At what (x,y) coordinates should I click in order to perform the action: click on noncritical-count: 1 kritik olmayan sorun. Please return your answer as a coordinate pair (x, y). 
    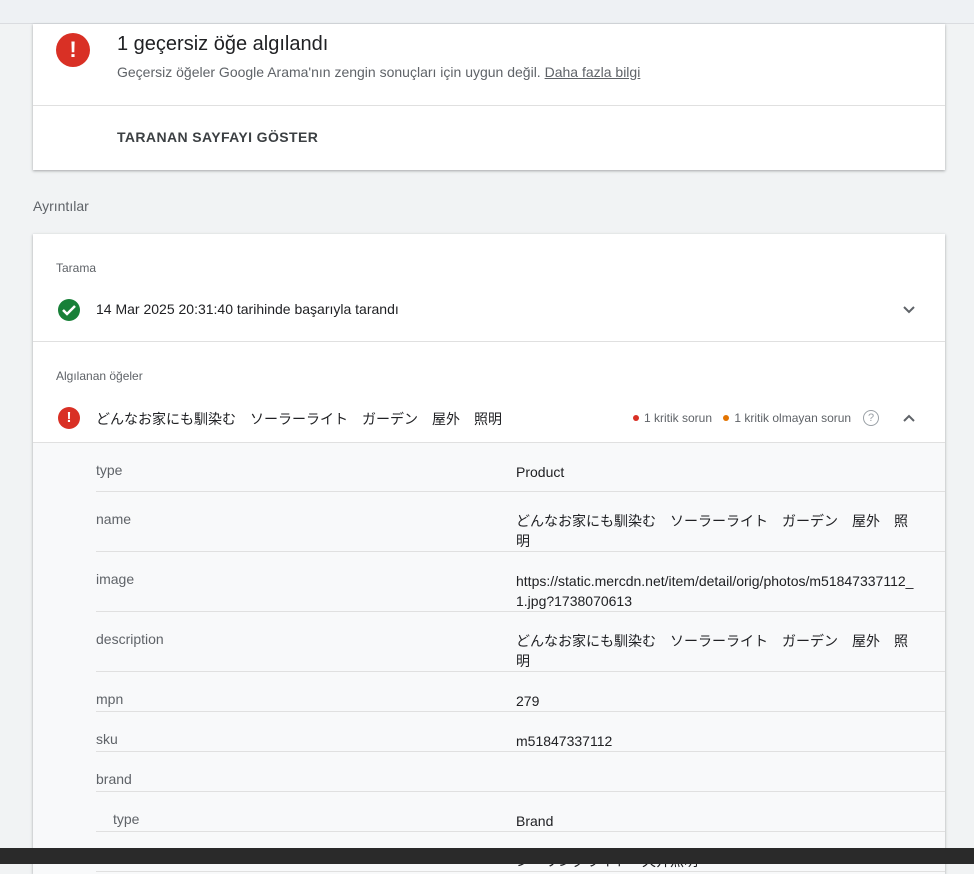
    Looking at the image, I should click on (793, 418).